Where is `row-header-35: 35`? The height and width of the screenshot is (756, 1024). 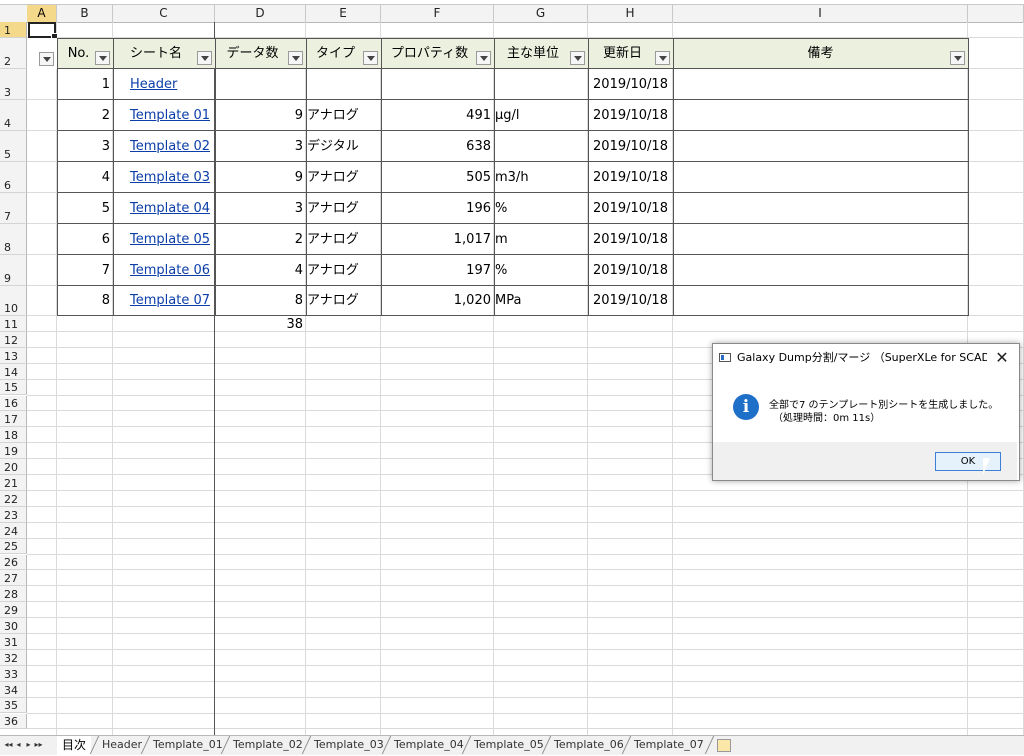
row-header-35: 35 is located at coordinates (13, 705).